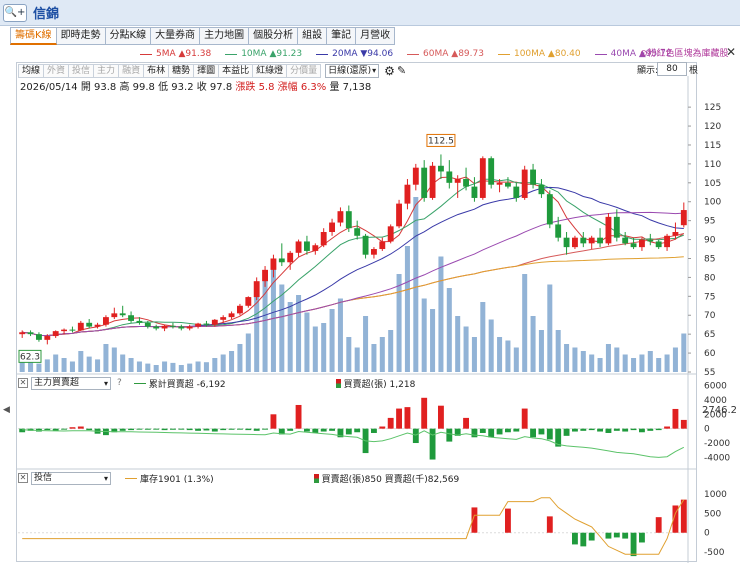 This screenshot has width=740, height=566. What do you see at coordinates (379, 384) in the screenshot?
I see `panel2-legend-bars-text: 買賣超(張) 1,218` at bounding box center [379, 384].